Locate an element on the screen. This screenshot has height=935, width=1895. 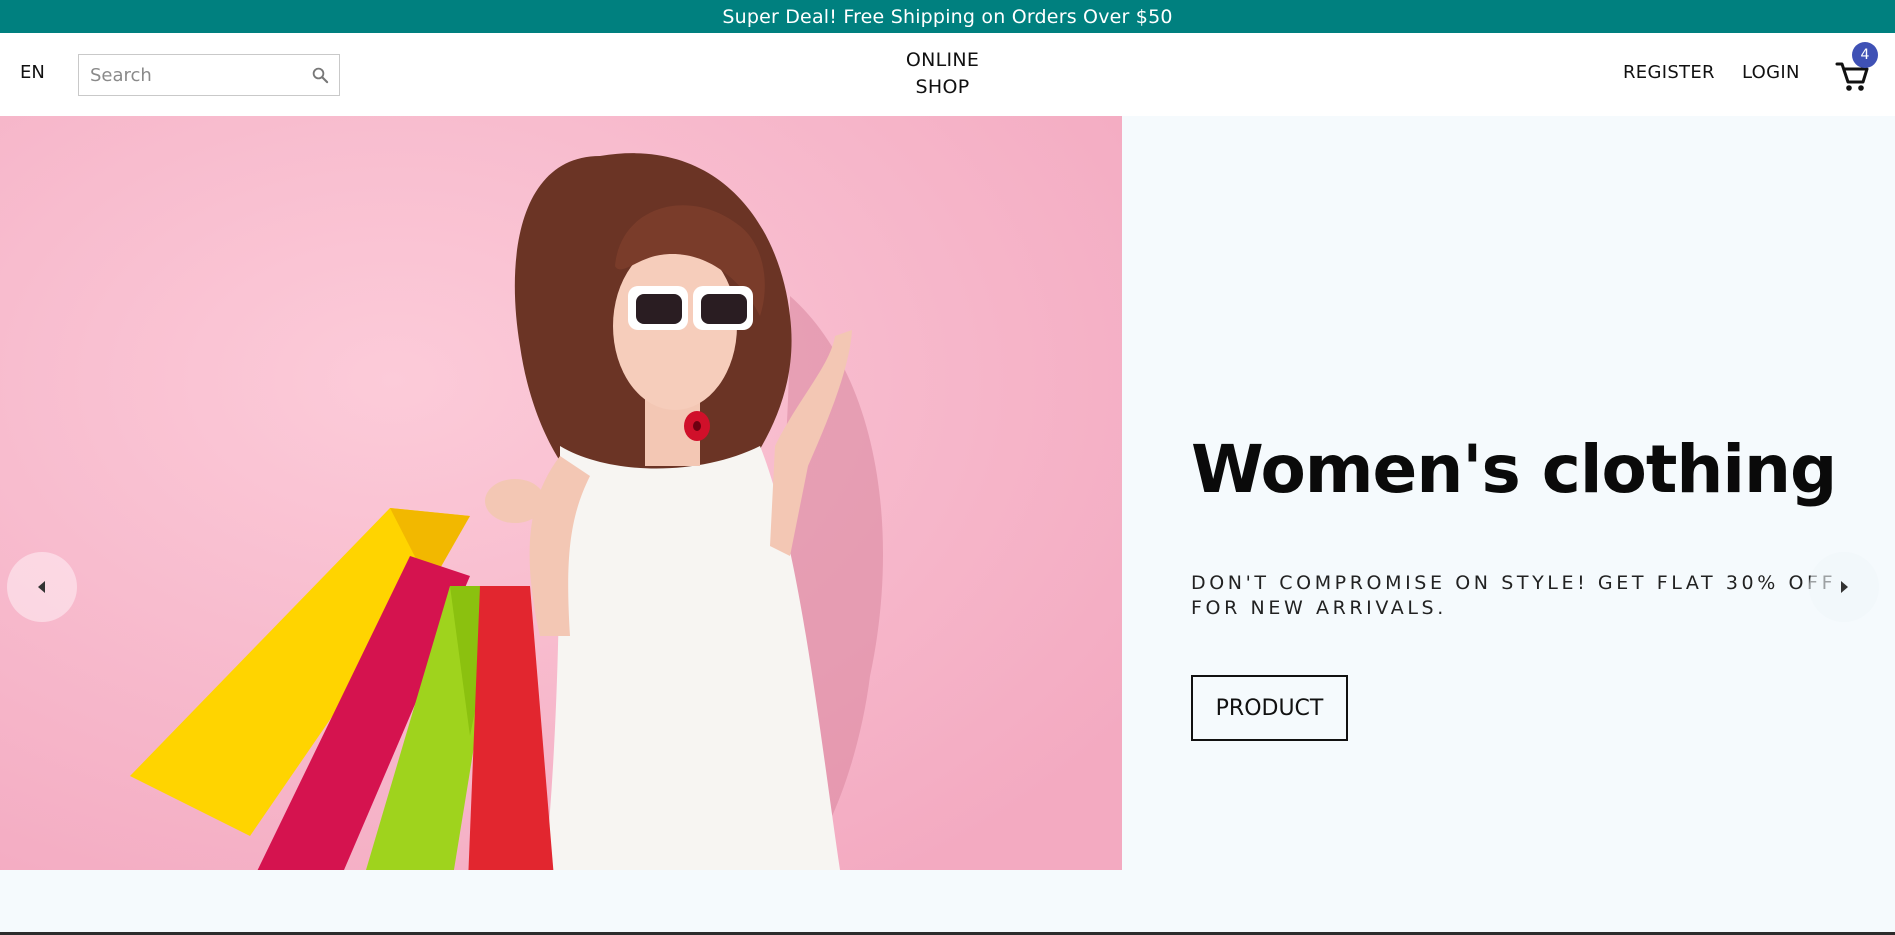
logo-line-2: SHOP is located at coordinates (942, 87).